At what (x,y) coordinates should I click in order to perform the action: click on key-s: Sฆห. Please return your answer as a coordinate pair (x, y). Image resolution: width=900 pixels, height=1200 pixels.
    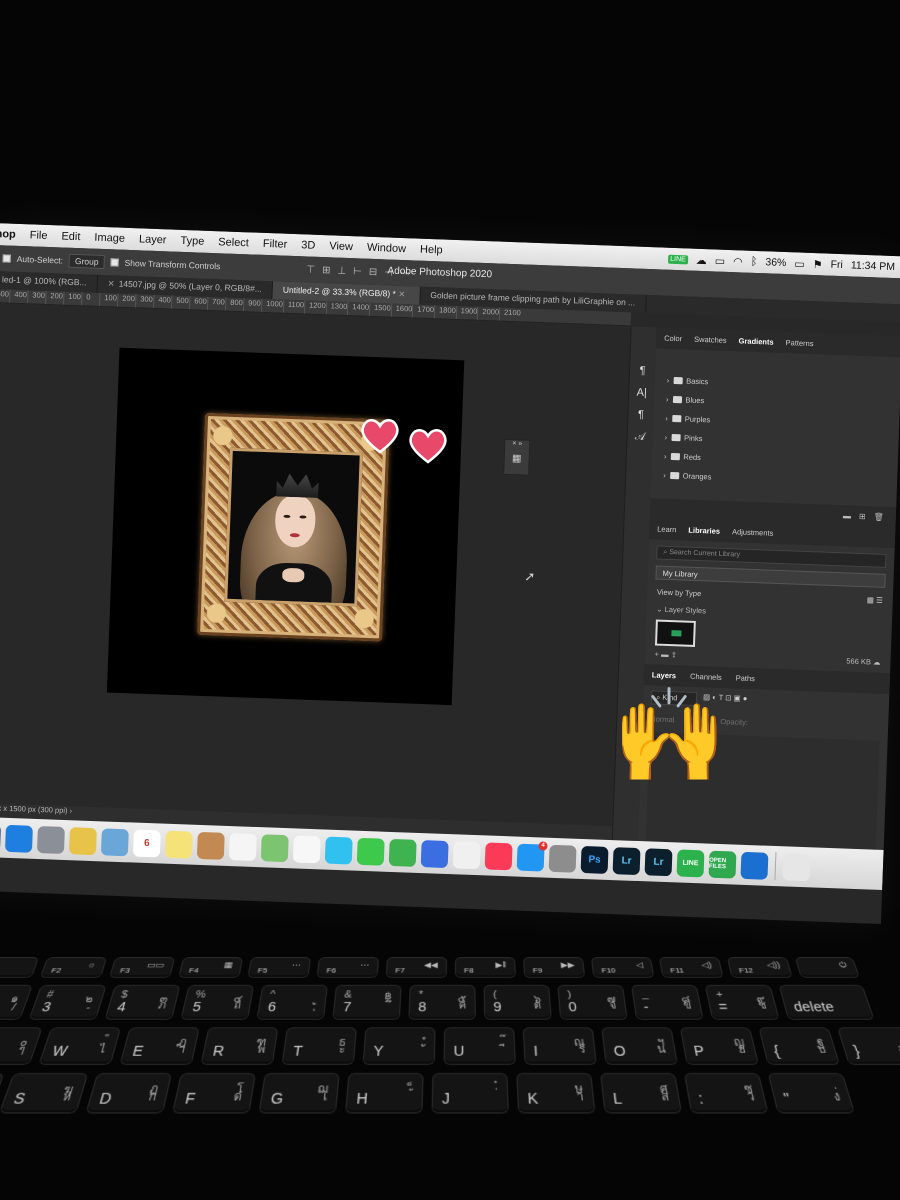
    Looking at the image, I should click on (43, 1093).